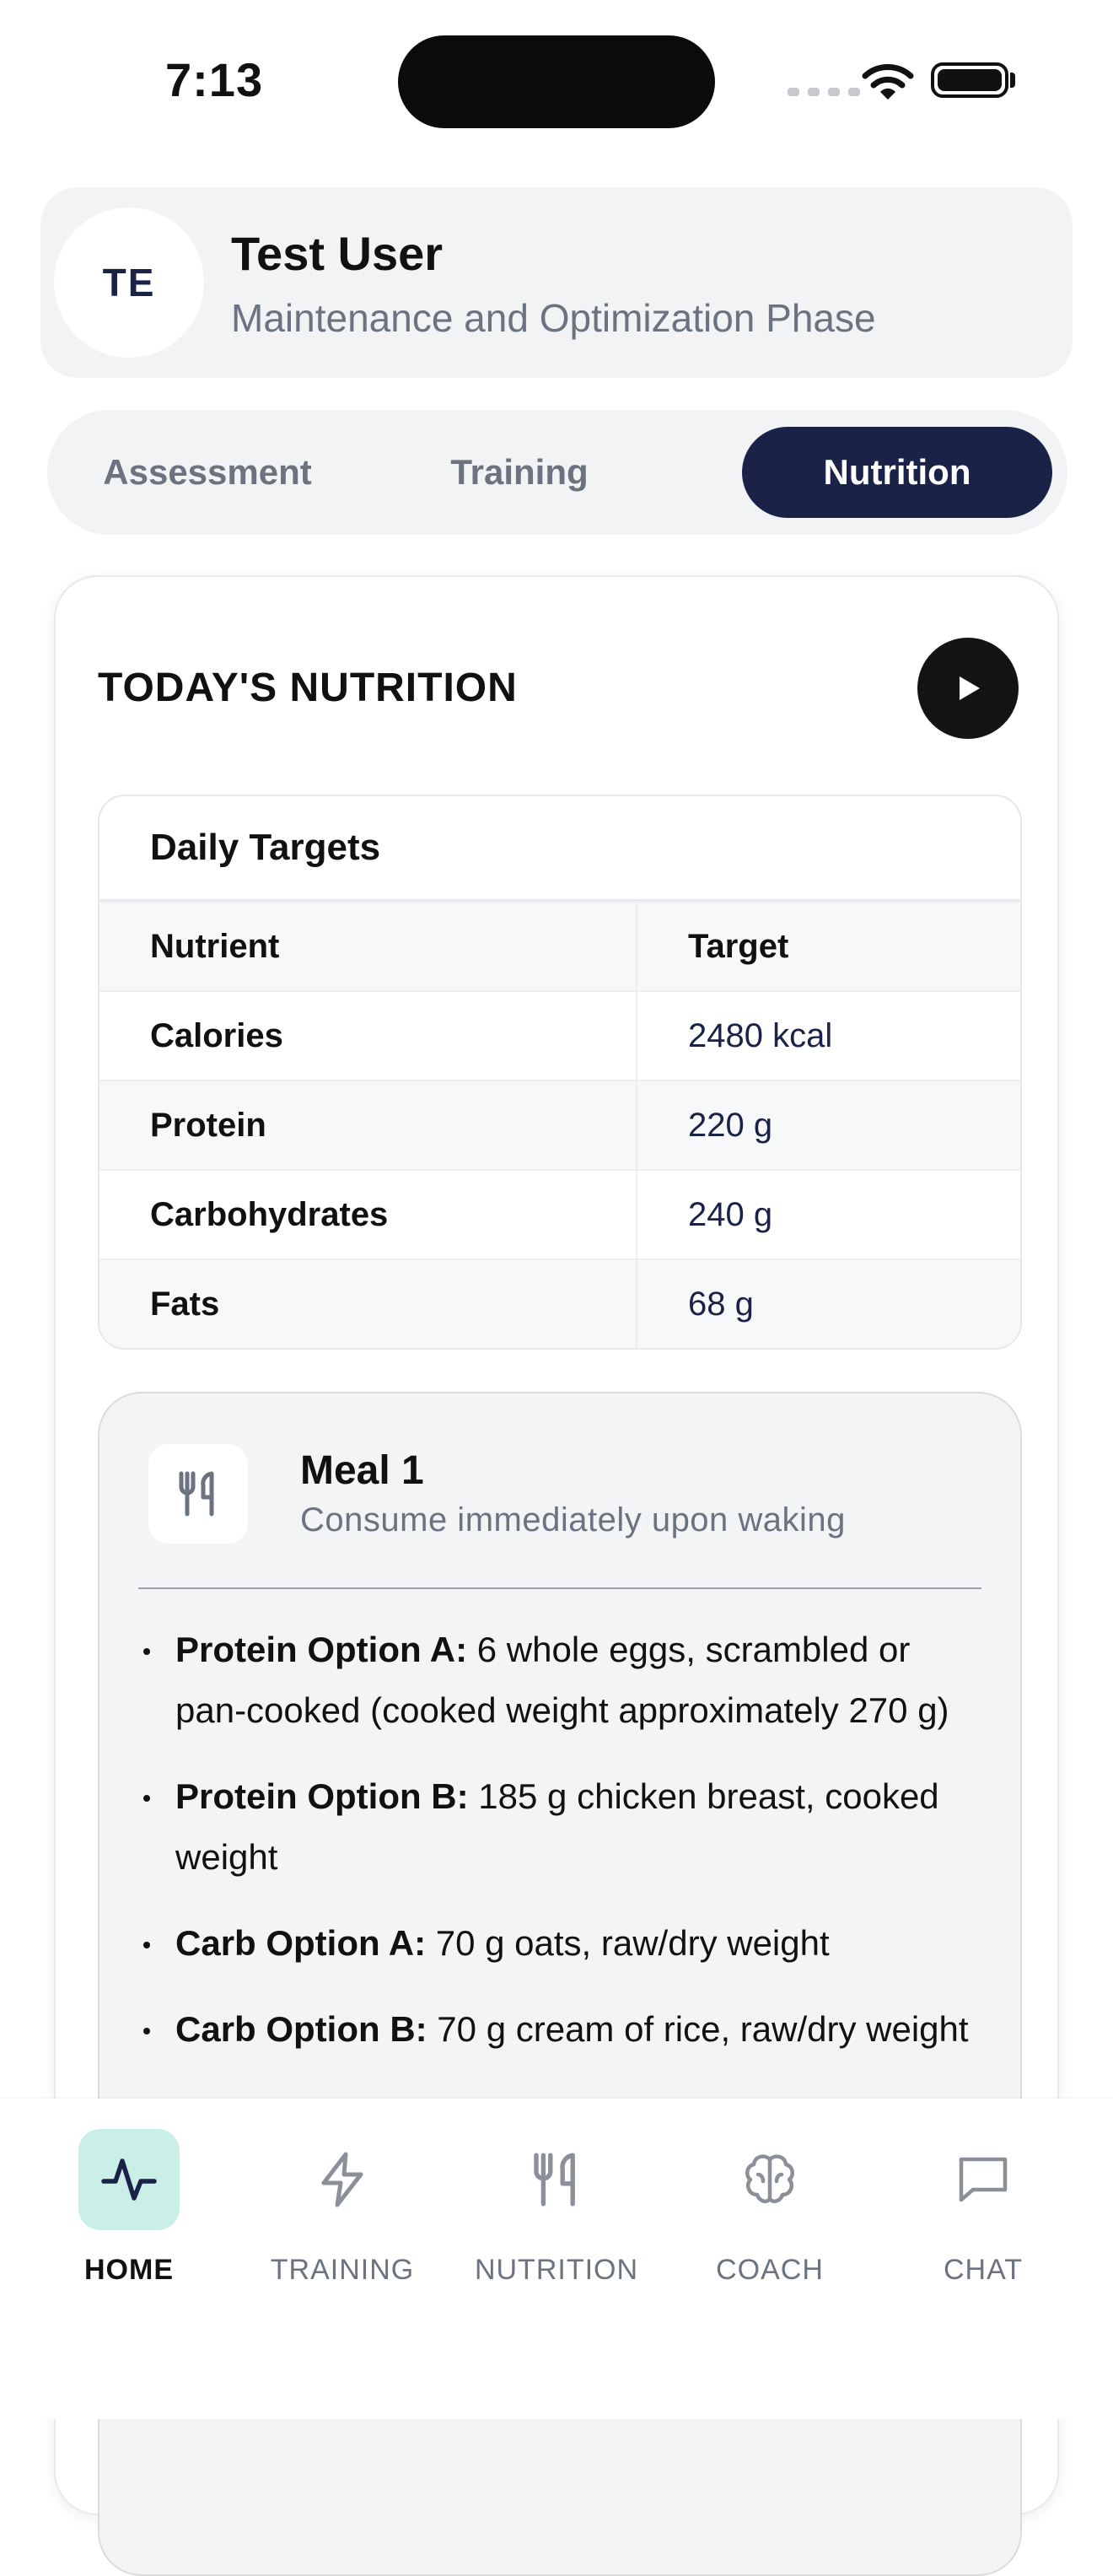 Image resolution: width=1113 pixels, height=2576 pixels. I want to click on status-time: 7:13, so click(214, 79).